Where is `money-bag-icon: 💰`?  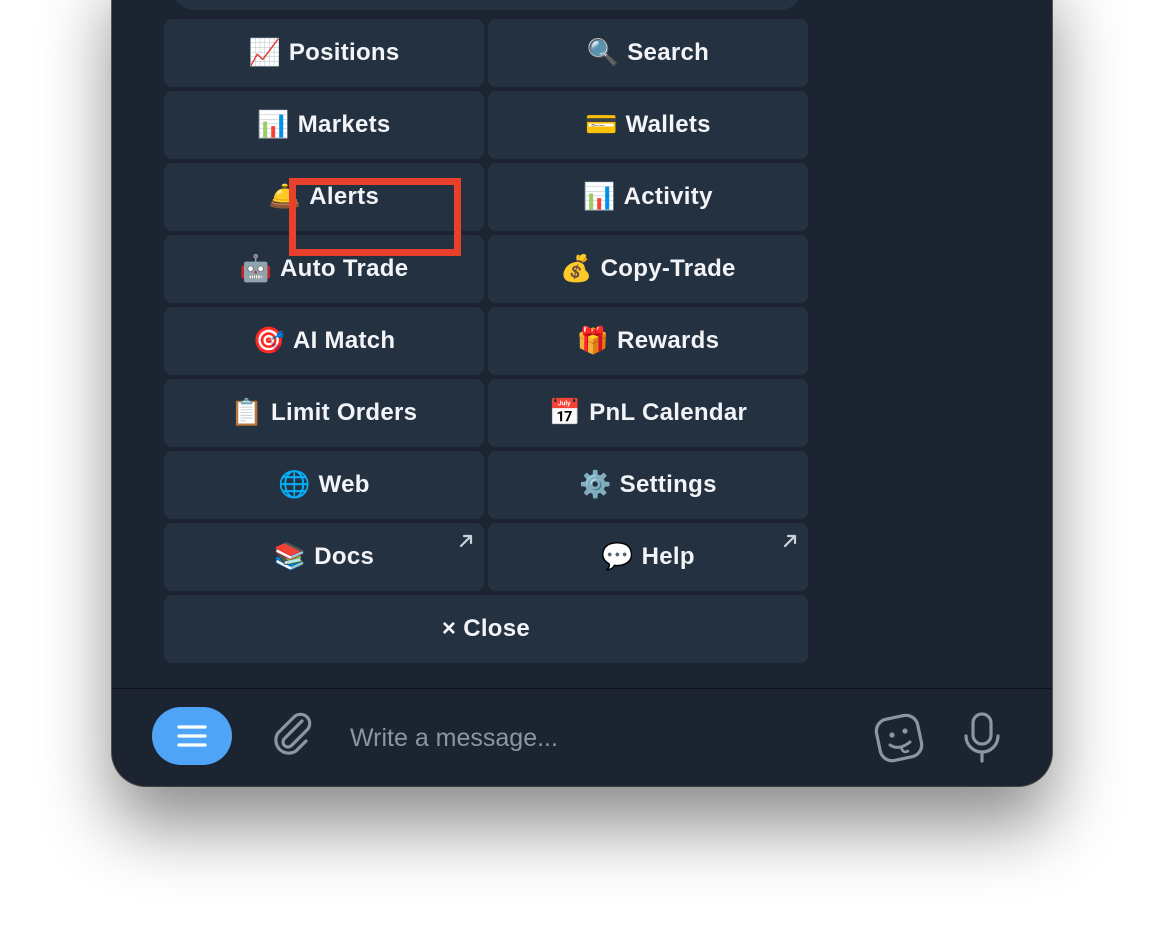
money-bag-icon: 💰 is located at coordinates (576, 269).